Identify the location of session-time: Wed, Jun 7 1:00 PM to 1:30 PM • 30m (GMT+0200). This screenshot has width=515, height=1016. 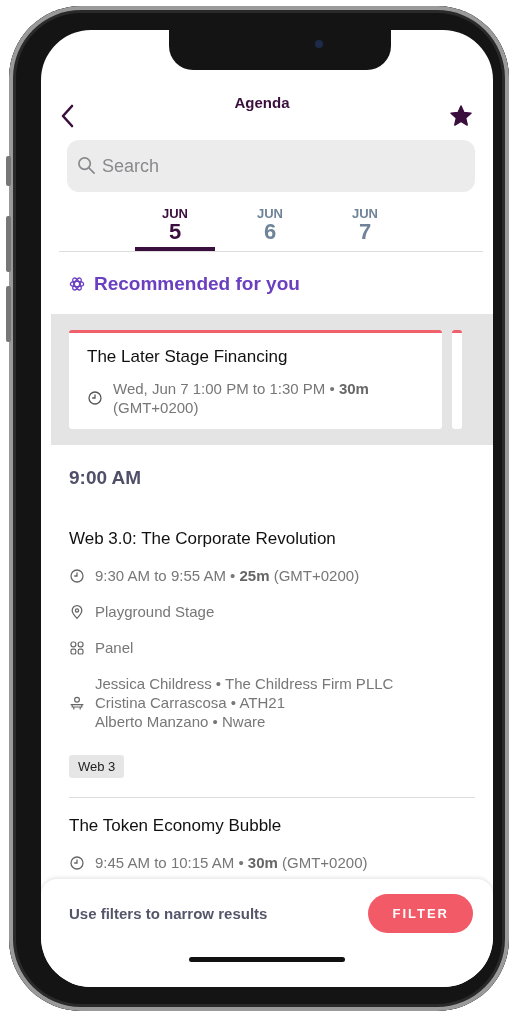
(241, 398).